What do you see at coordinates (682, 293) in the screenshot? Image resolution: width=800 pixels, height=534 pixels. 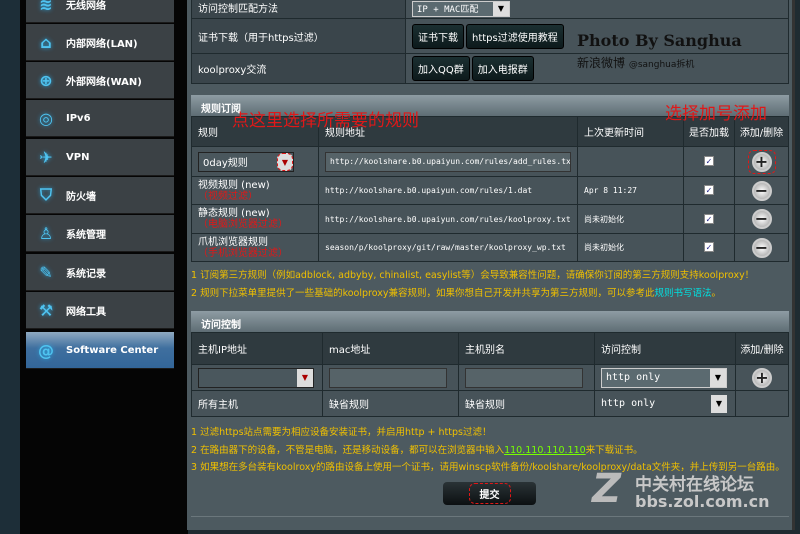 I see `rule-syntax-link: 规则书写语法` at bounding box center [682, 293].